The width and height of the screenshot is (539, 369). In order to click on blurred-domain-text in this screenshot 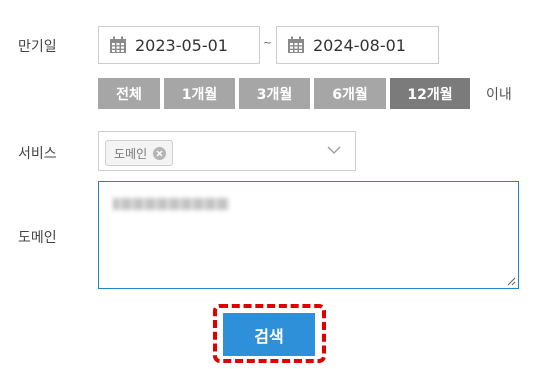, I will do `click(171, 204)`.